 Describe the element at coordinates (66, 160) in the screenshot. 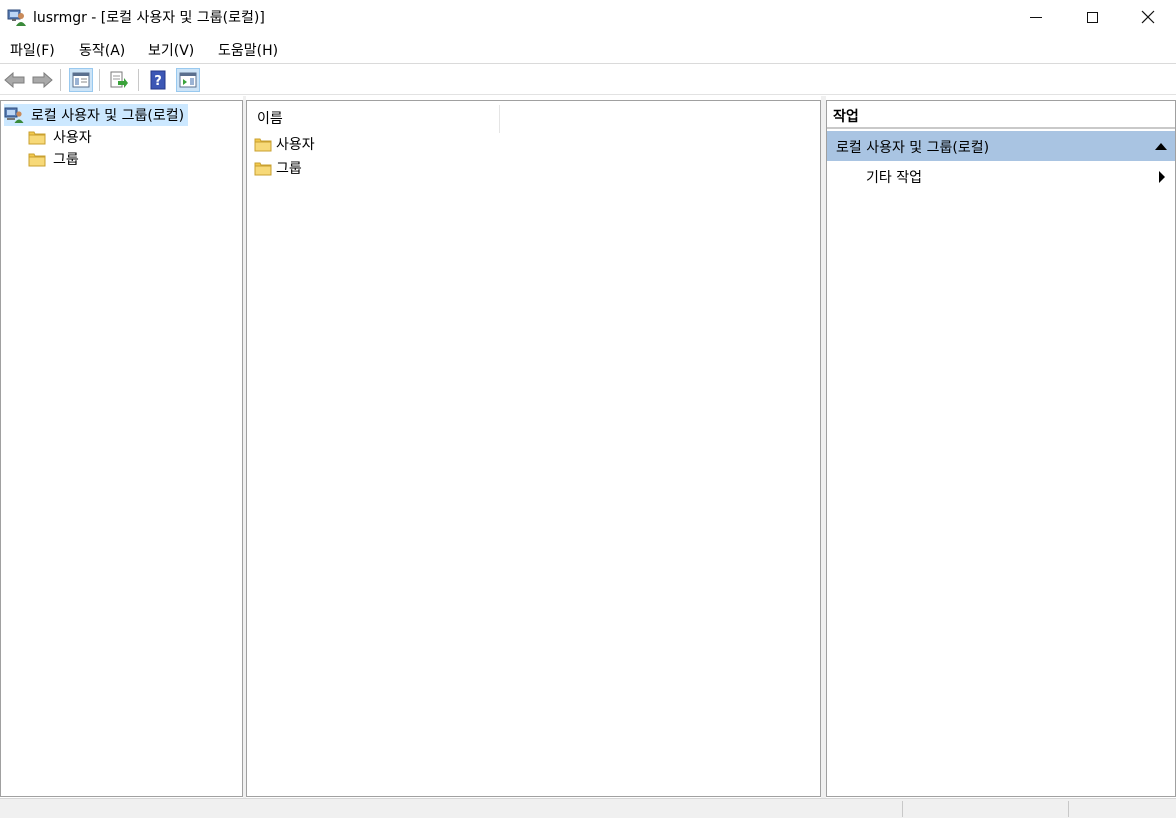

I see `tree-item-label: 그룹` at that location.